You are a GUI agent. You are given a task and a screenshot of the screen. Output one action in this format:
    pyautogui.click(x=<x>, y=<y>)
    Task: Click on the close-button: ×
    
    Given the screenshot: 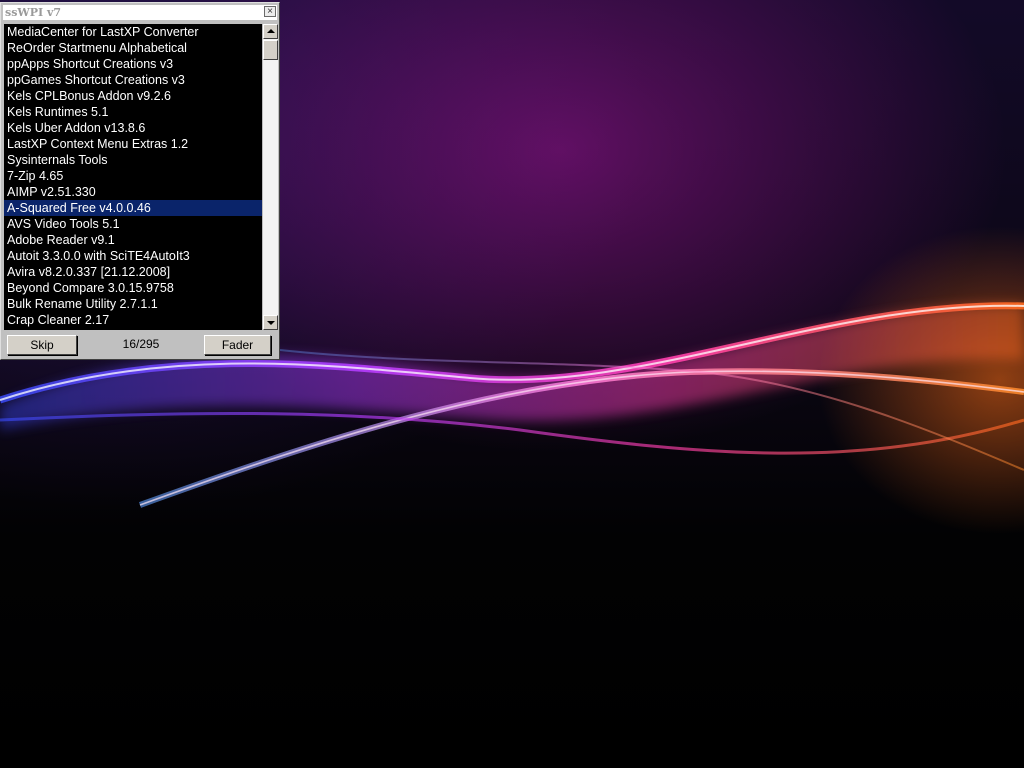 What is the action you would take?
    pyautogui.click(x=270, y=11)
    